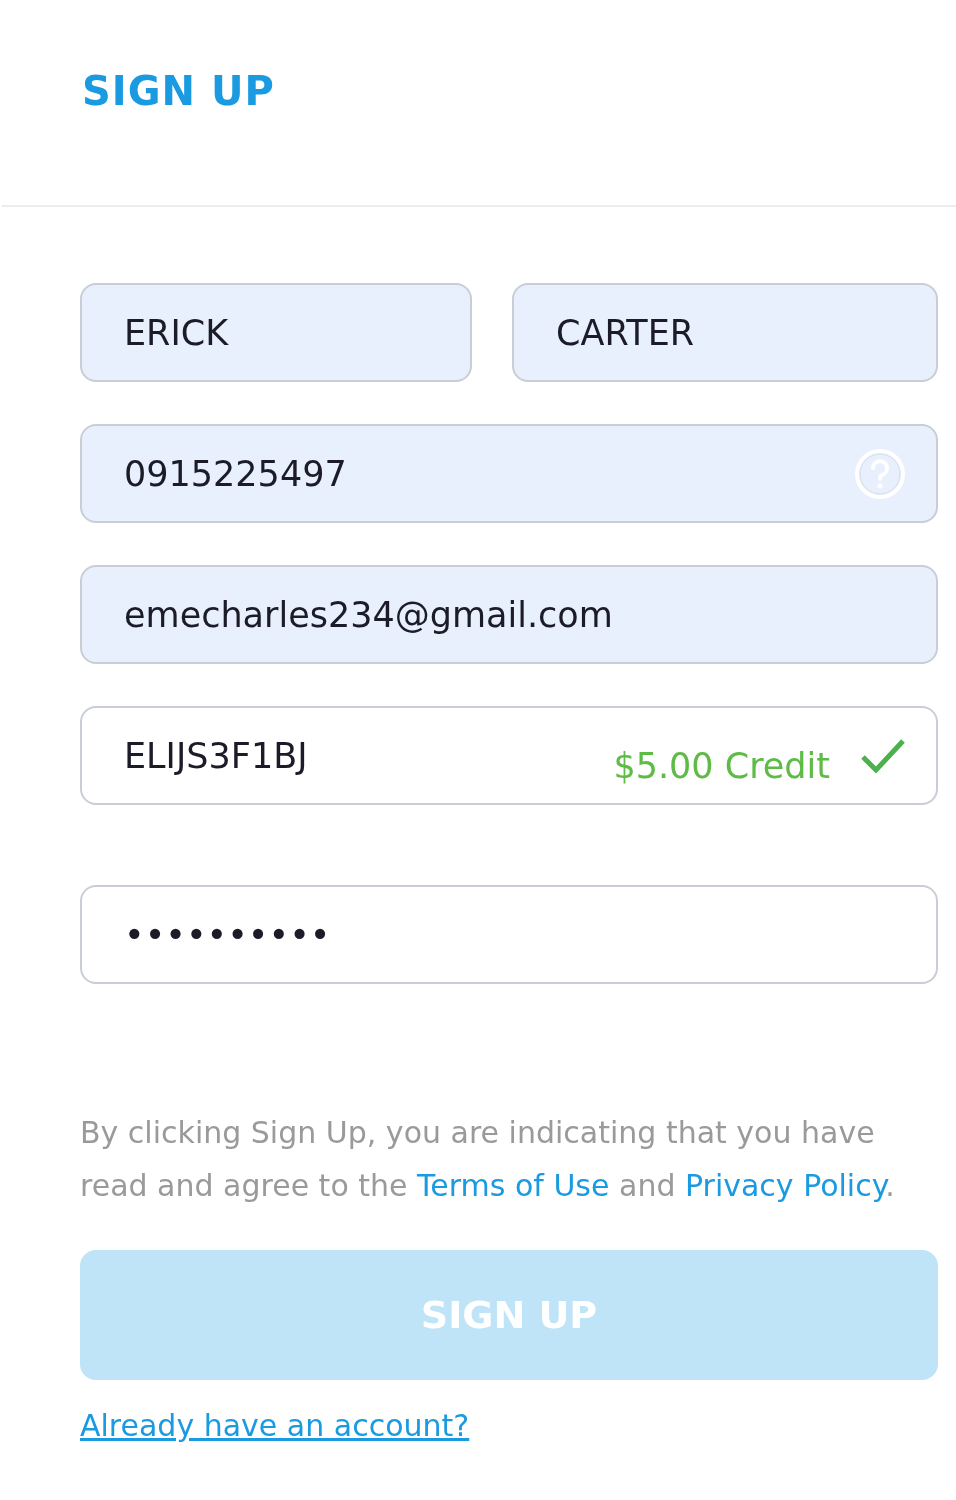 Image resolution: width=956 pixels, height=1500 pixels. What do you see at coordinates (488, 1159) in the screenshot?
I see `terms-text: By clicking Sign Up, you are indicating that you have read and agree to the Terms of Use and Privacy Policy.` at bounding box center [488, 1159].